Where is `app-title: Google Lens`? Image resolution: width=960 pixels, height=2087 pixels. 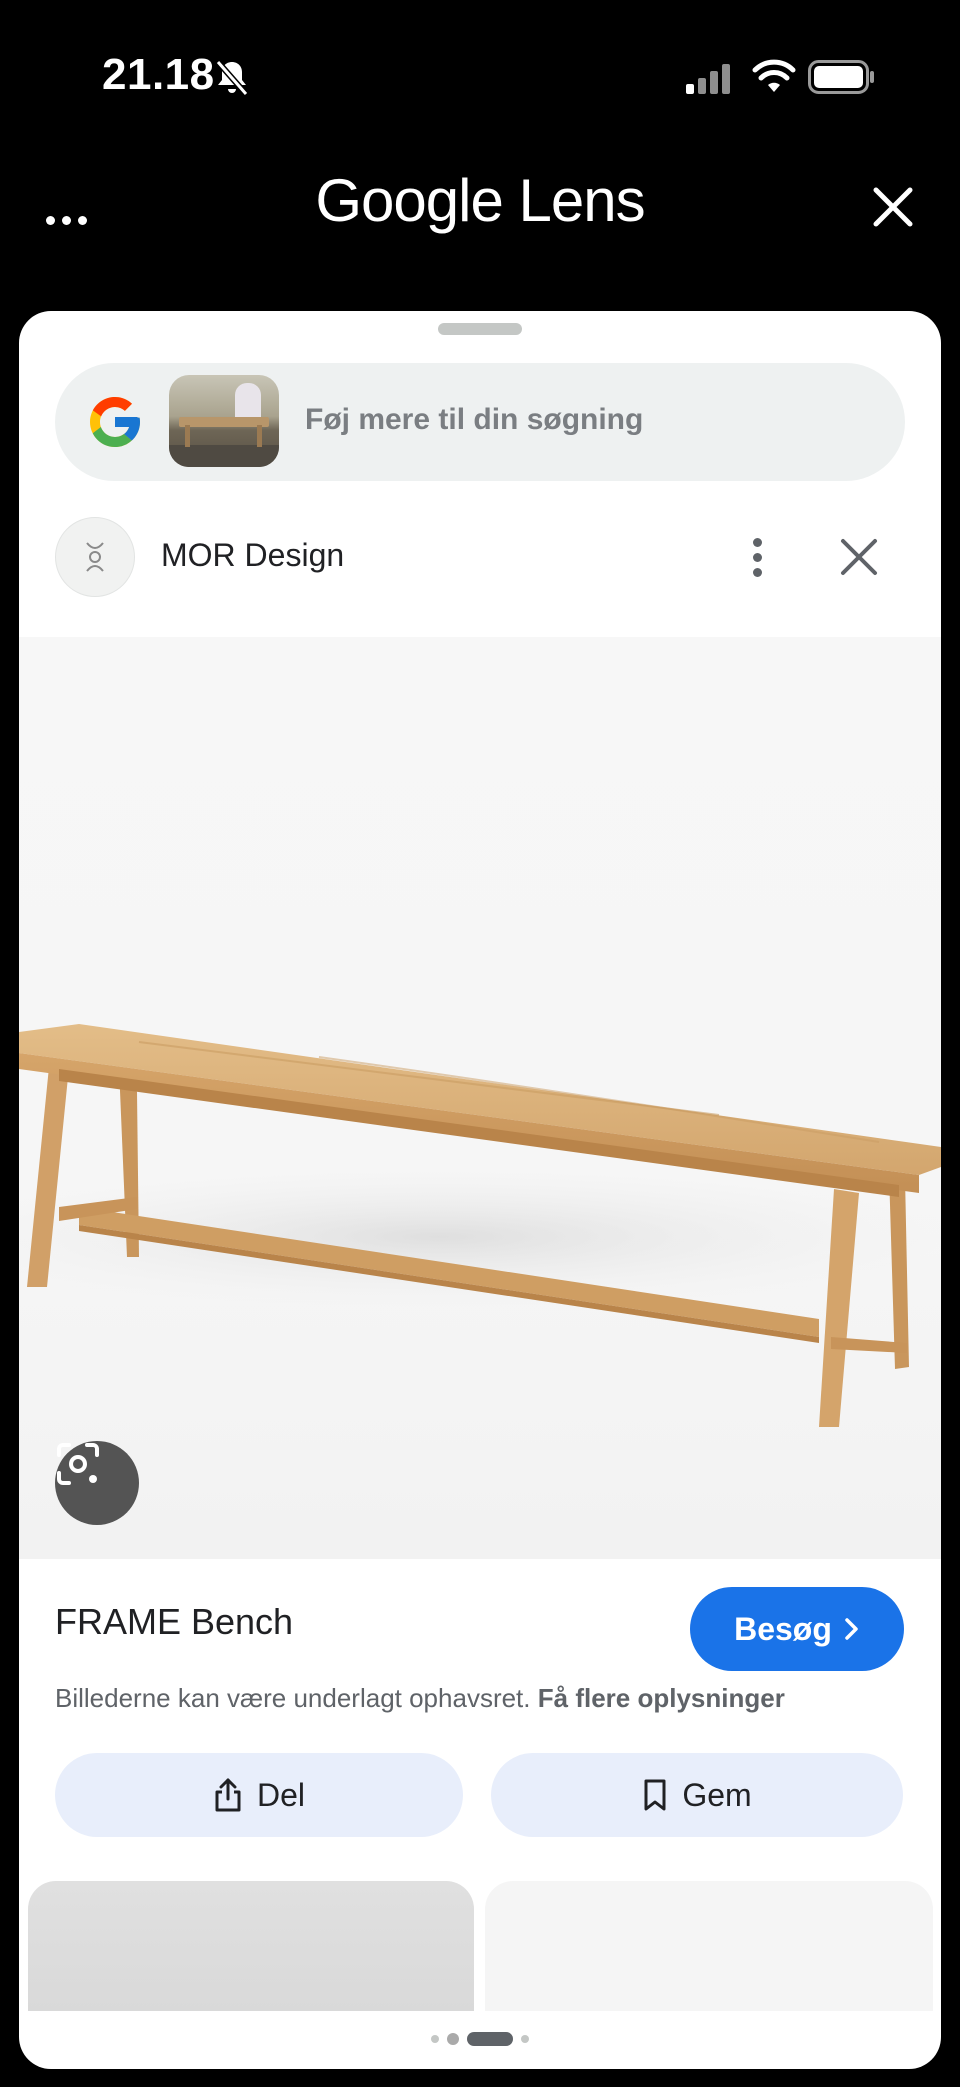
app-title: Google Lens is located at coordinates (480, 200).